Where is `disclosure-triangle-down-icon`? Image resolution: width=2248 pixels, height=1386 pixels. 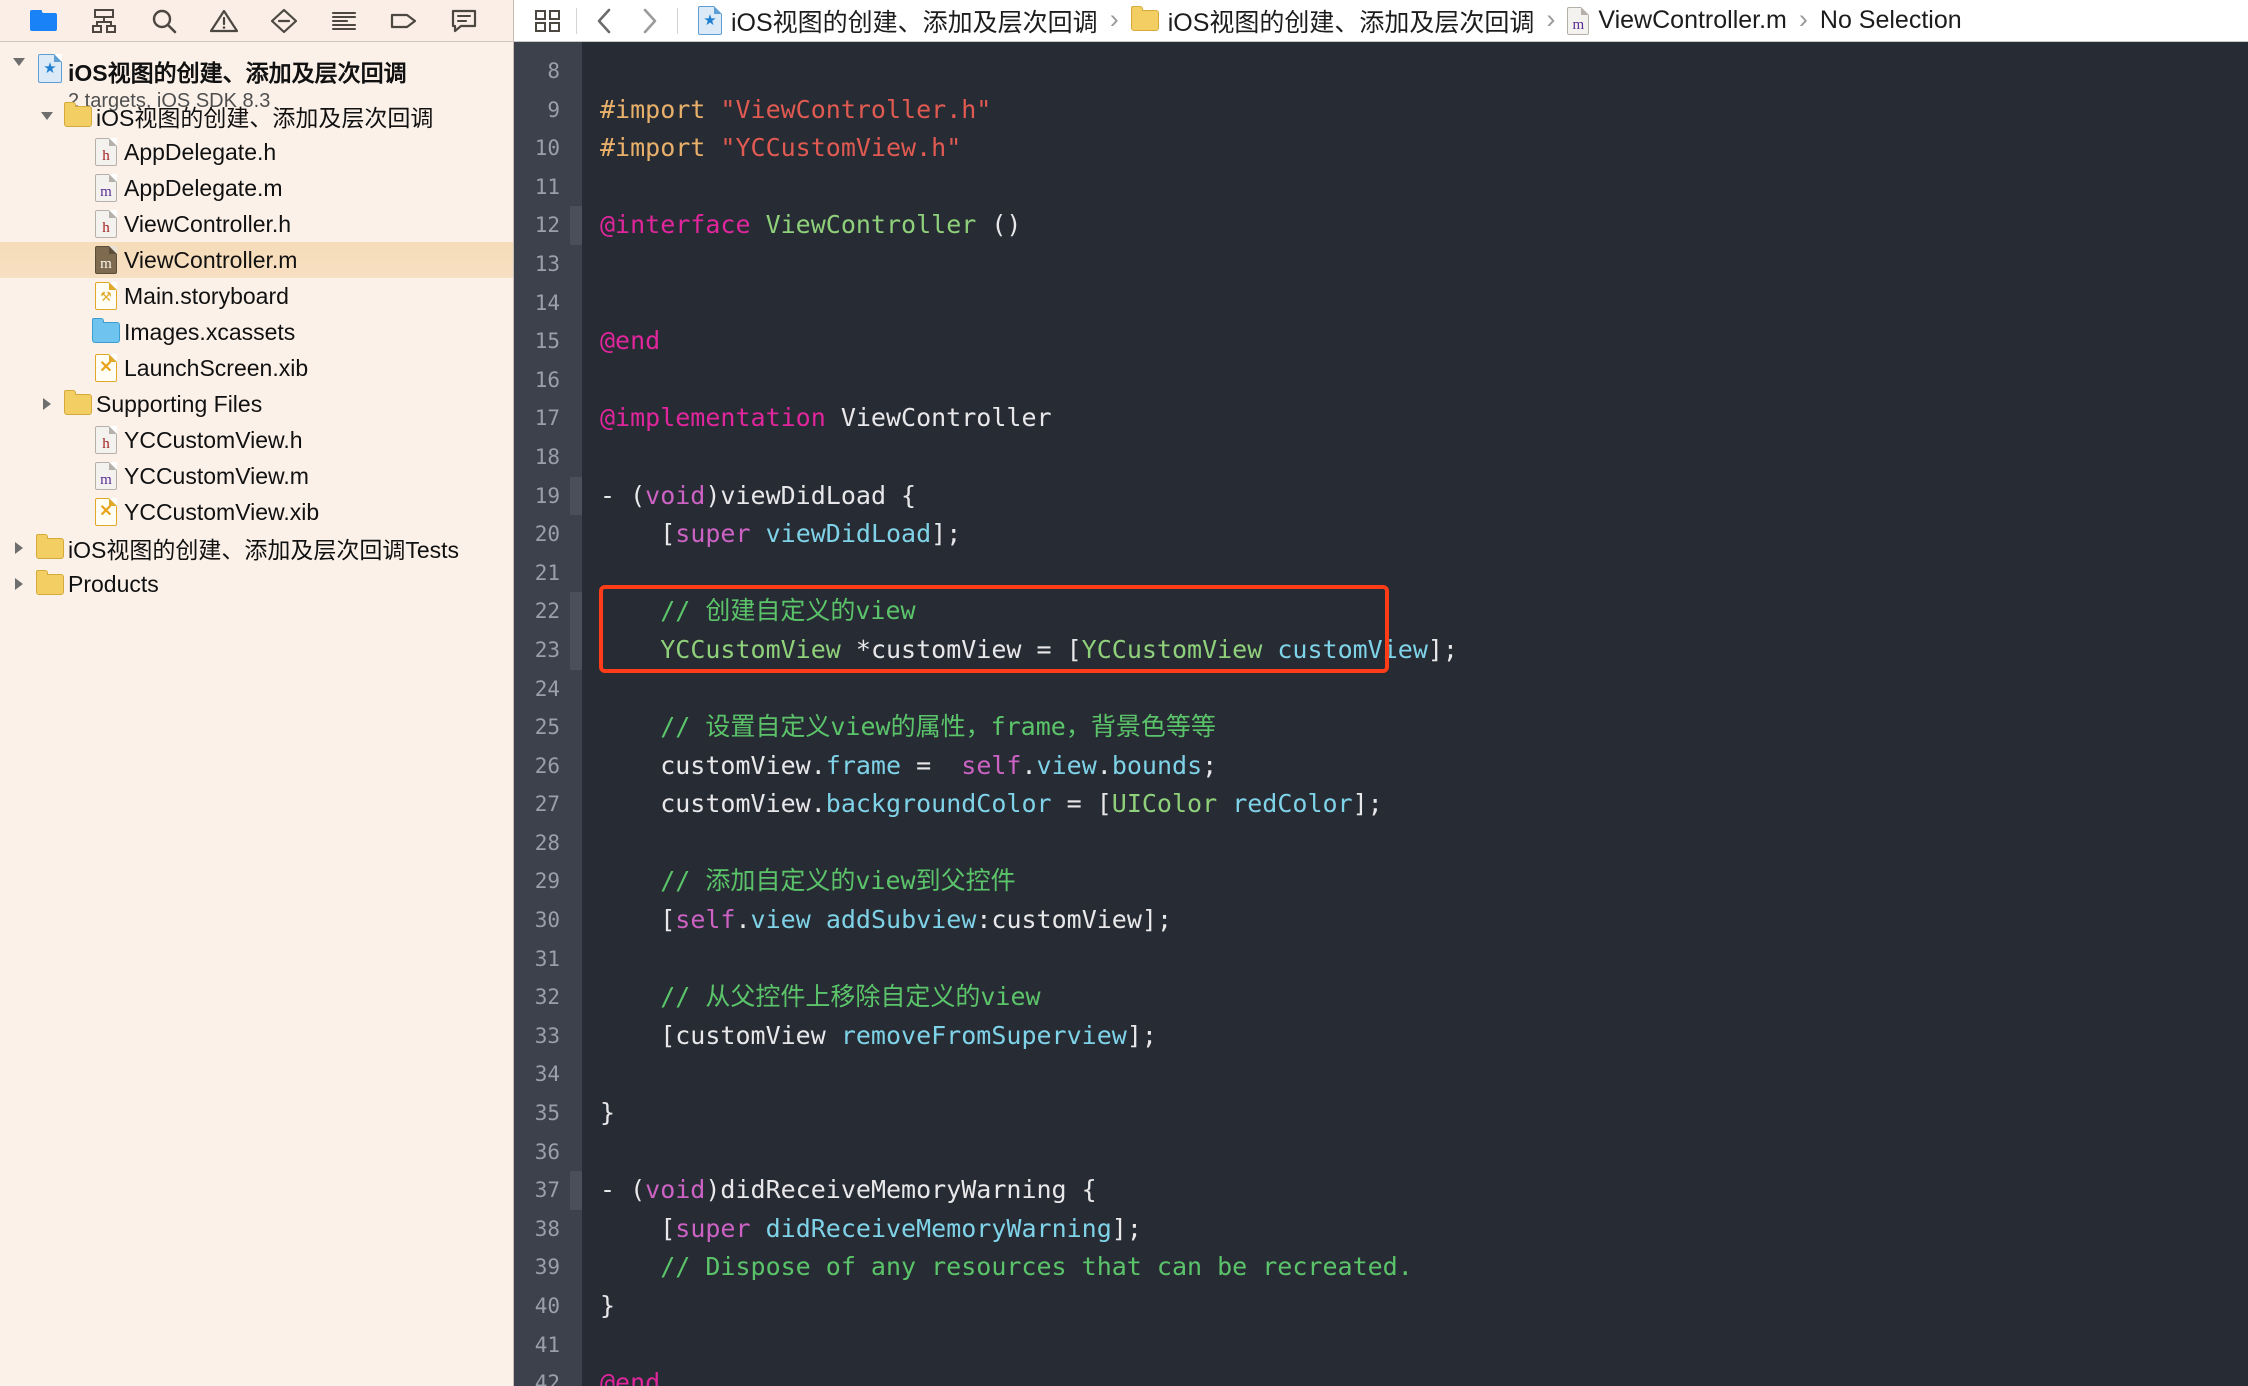 disclosure-triangle-down-icon is located at coordinates (19, 62).